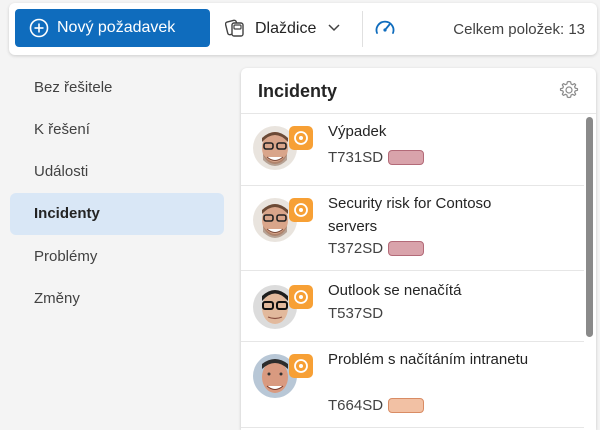 The height and width of the screenshot is (430, 600). What do you see at coordinates (362, 29) in the screenshot?
I see `toolbar-divider` at bounding box center [362, 29].